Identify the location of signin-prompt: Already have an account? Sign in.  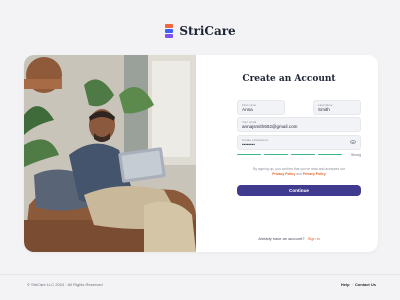
(289, 238).